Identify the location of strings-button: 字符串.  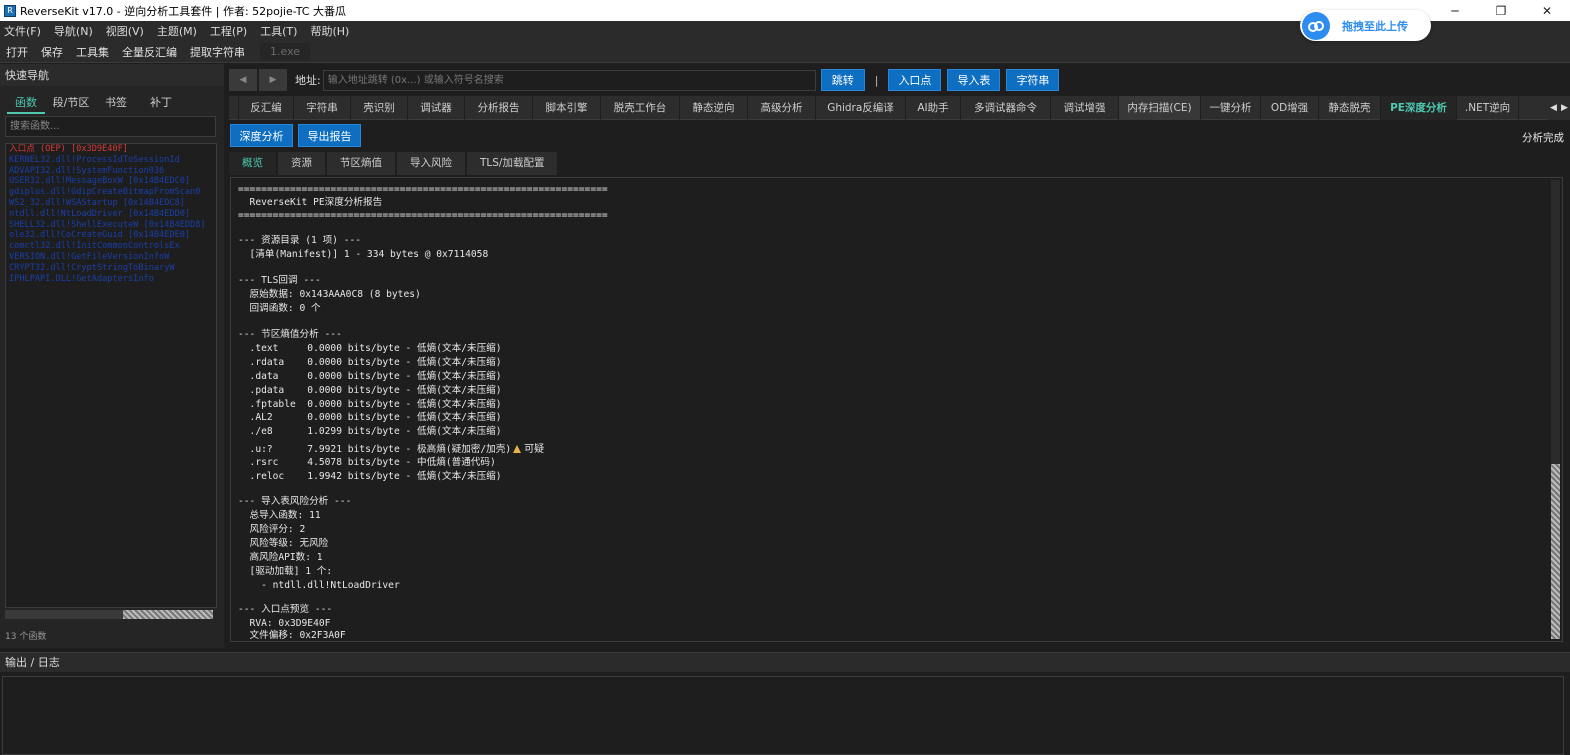
(1033, 80).